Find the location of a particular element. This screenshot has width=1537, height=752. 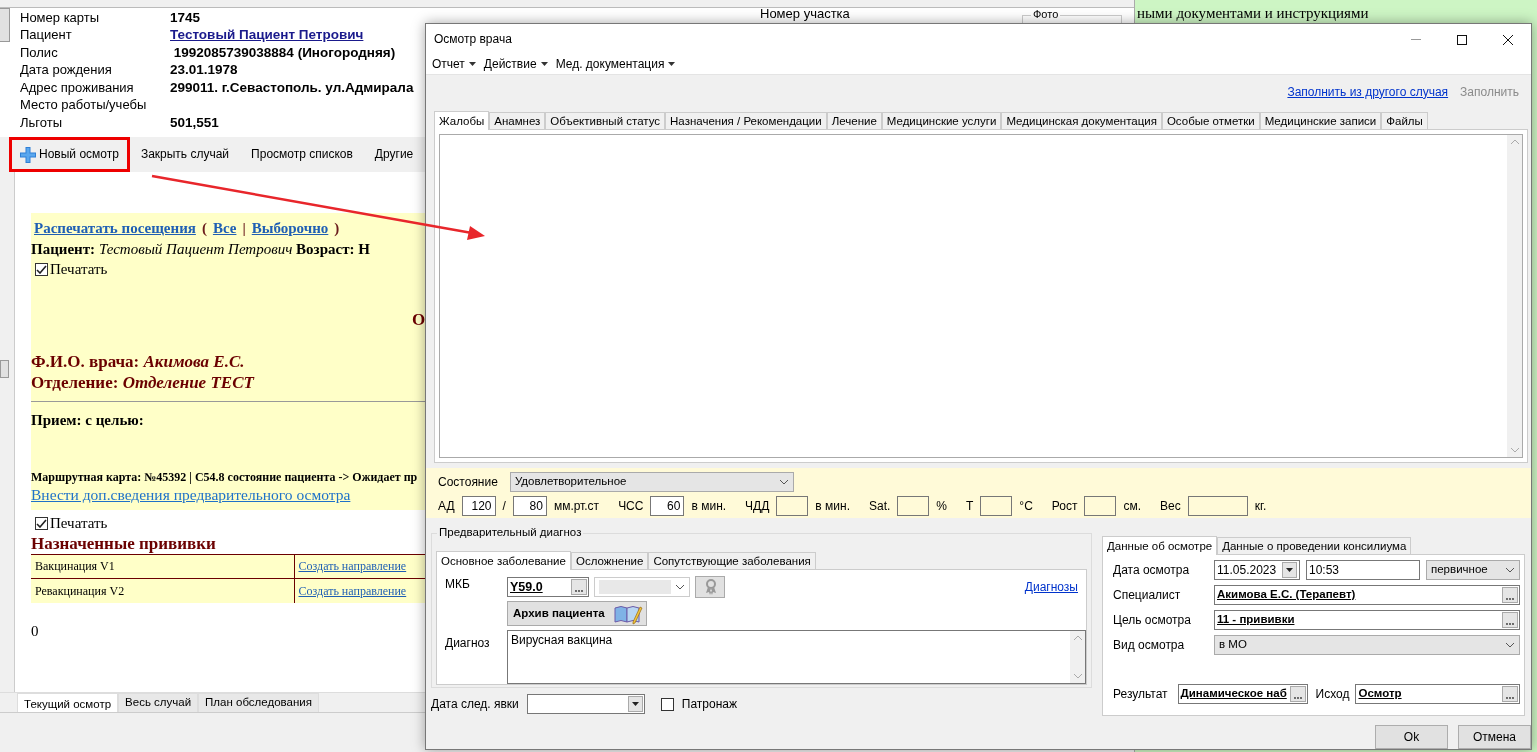

cancel-button: Отмена is located at coordinates (1494, 737).